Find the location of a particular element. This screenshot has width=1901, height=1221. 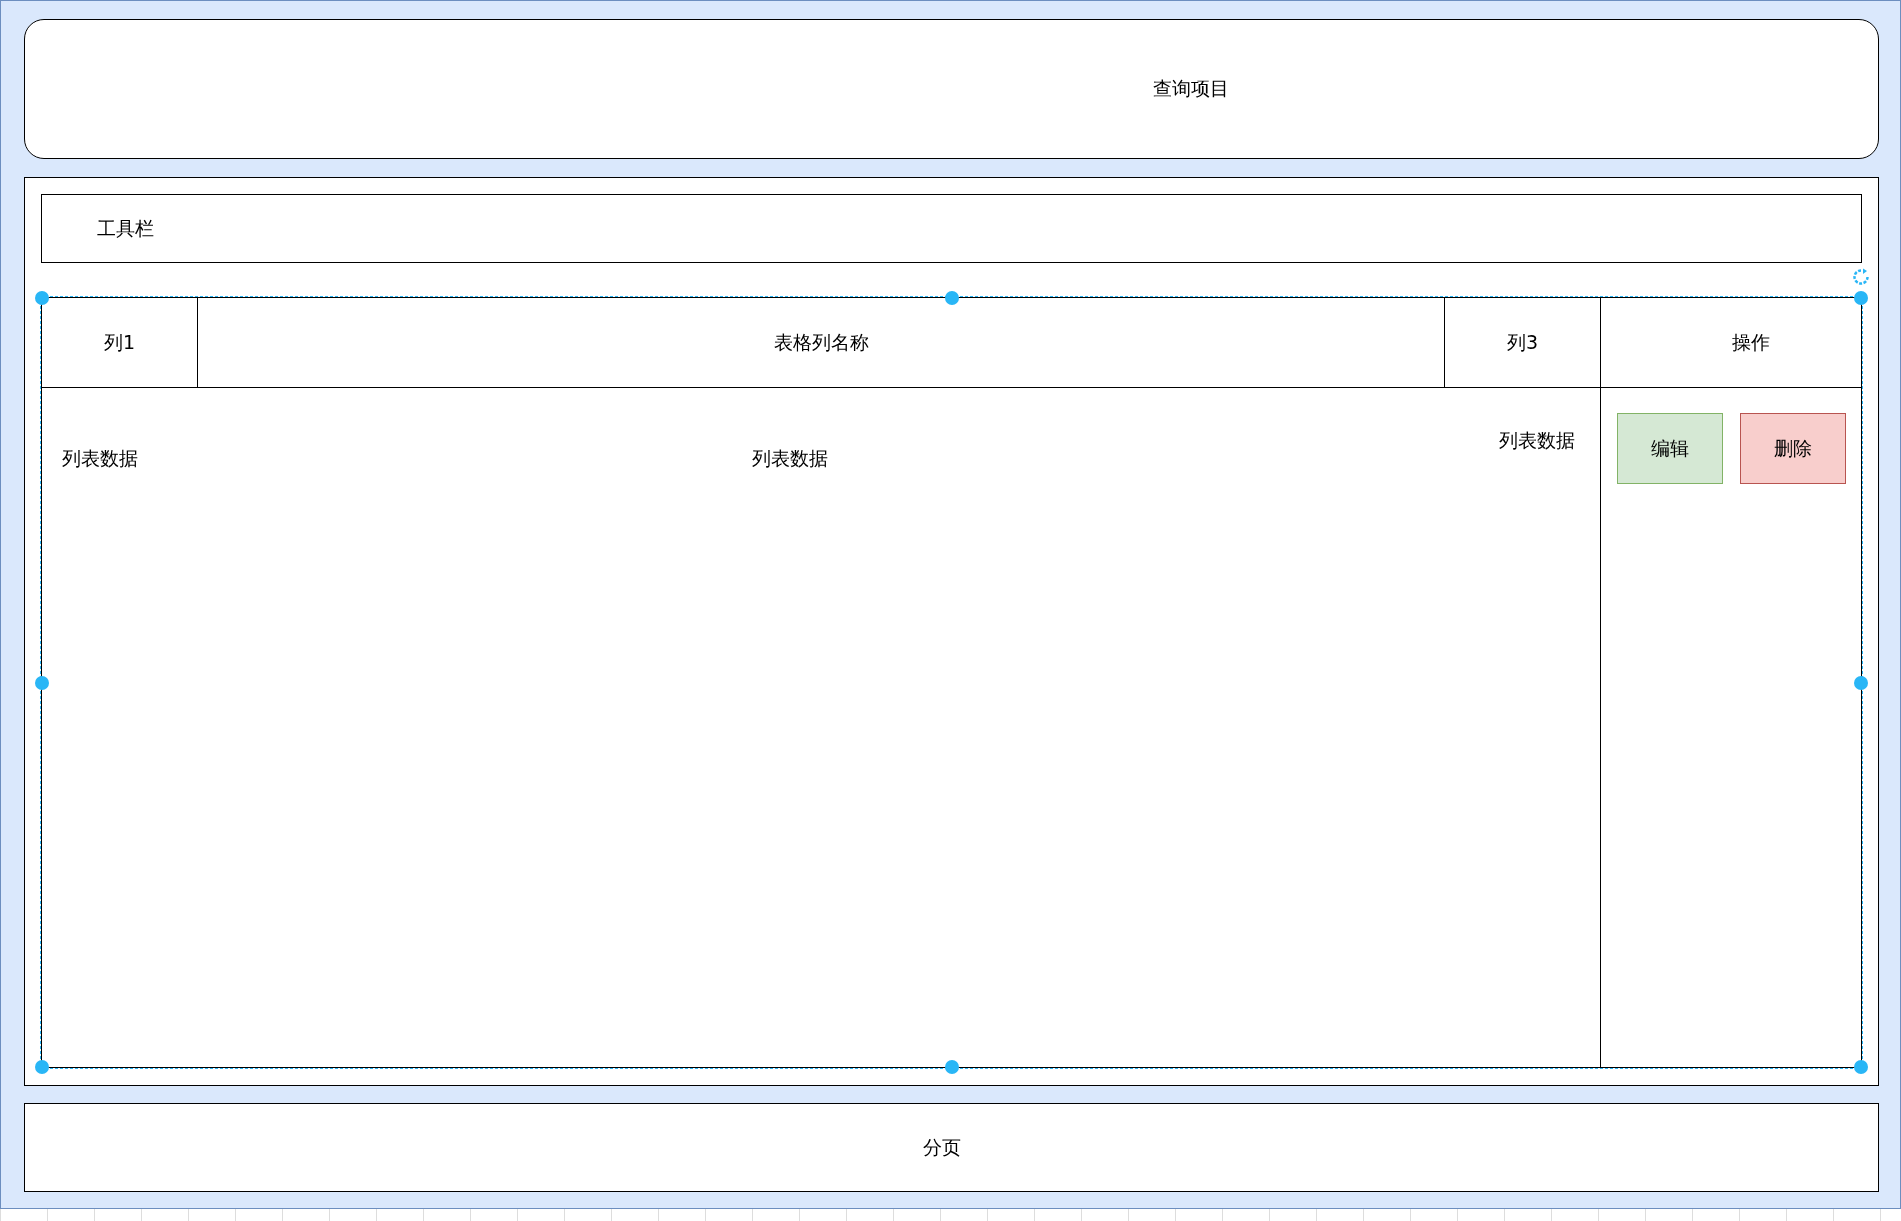

toolbar-label: 工具栏 is located at coordinates (125, 228).